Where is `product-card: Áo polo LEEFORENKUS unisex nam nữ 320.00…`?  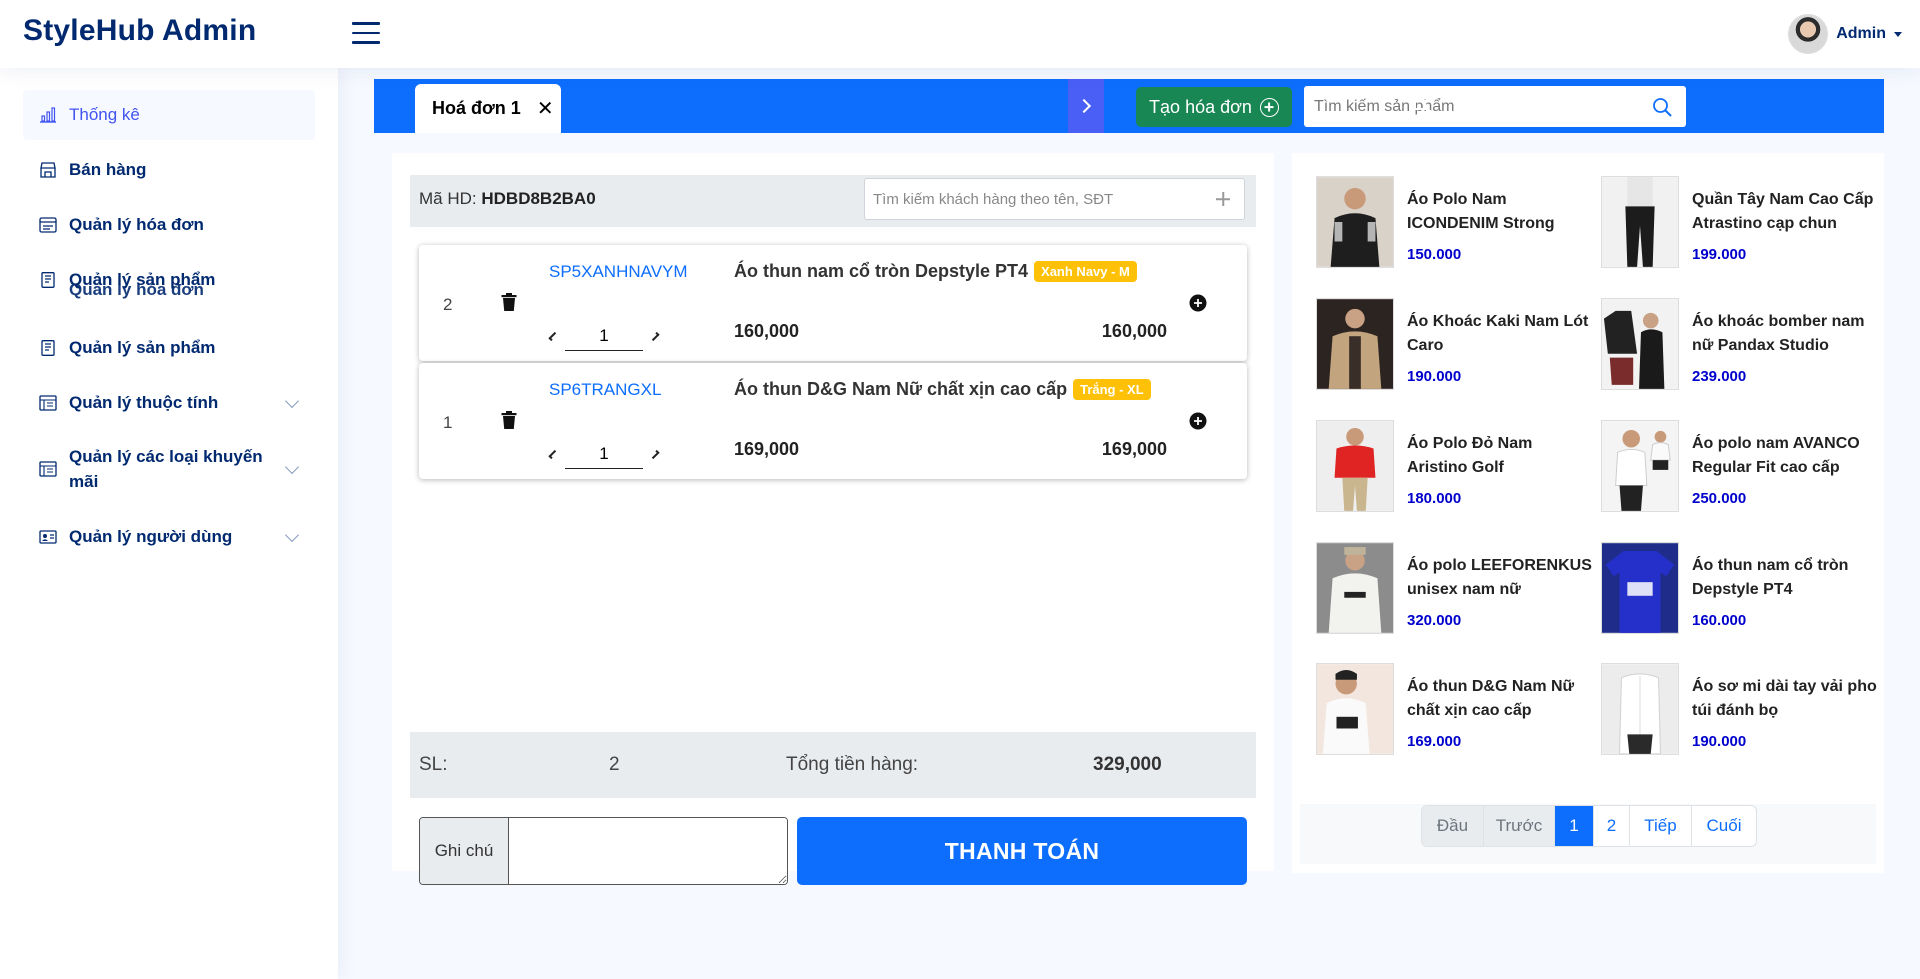
product-card: Áo polo LEEFORENKUS unisex nam nữ 320.00… is located at coordinates (1454, 588).